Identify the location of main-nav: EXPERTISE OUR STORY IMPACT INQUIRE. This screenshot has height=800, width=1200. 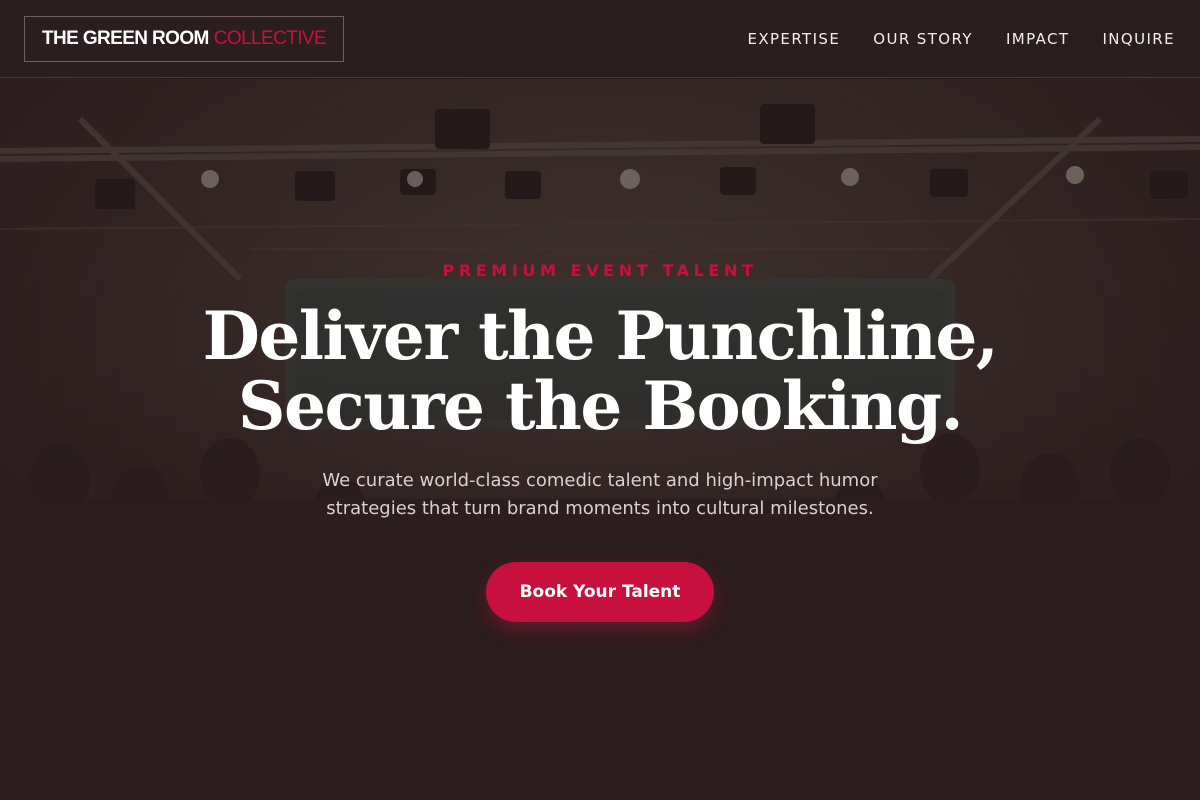
(961, 39).